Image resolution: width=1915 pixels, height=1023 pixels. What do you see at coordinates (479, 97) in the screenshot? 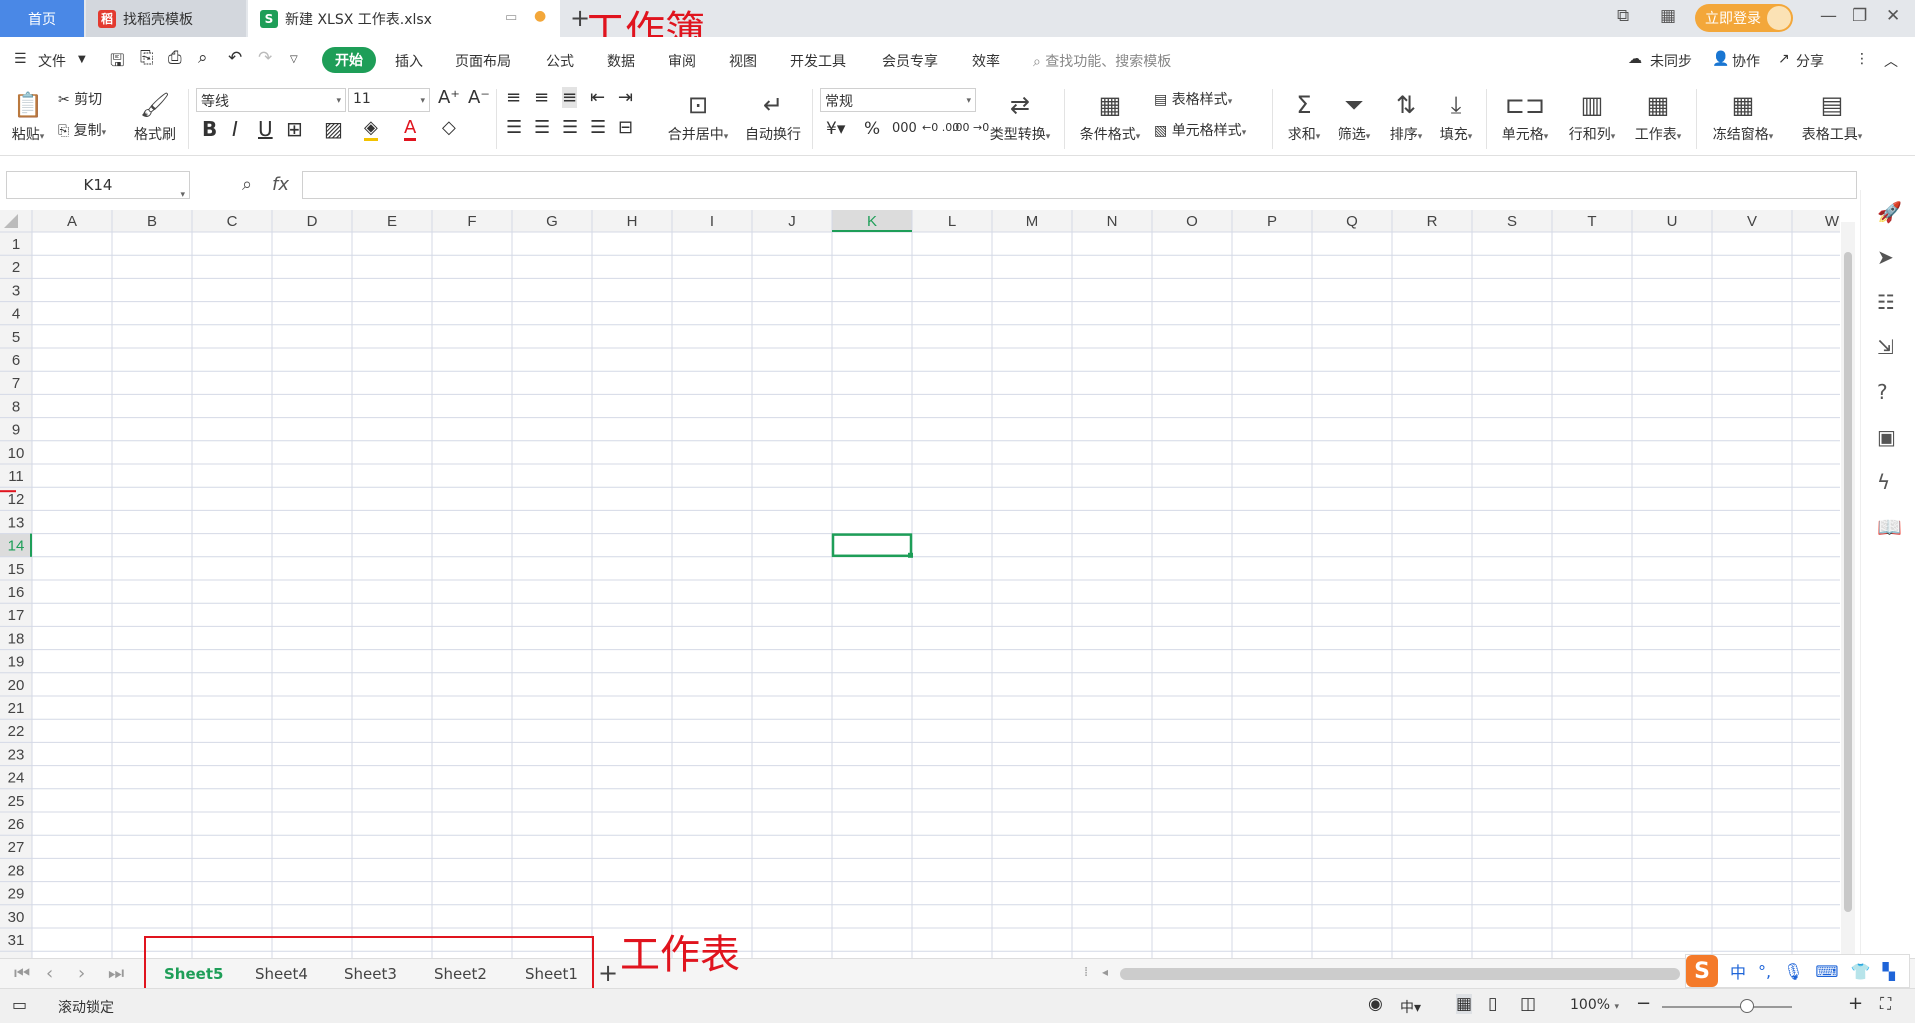
I see `decrease-font-icon: A⁻` at bounding box center [479, 97].